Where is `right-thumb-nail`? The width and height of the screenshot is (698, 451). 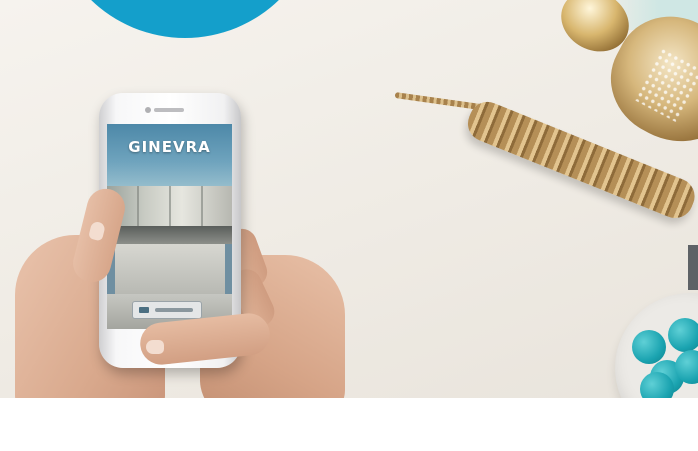
right-thumb-nail is located at coordinates (155, 347).